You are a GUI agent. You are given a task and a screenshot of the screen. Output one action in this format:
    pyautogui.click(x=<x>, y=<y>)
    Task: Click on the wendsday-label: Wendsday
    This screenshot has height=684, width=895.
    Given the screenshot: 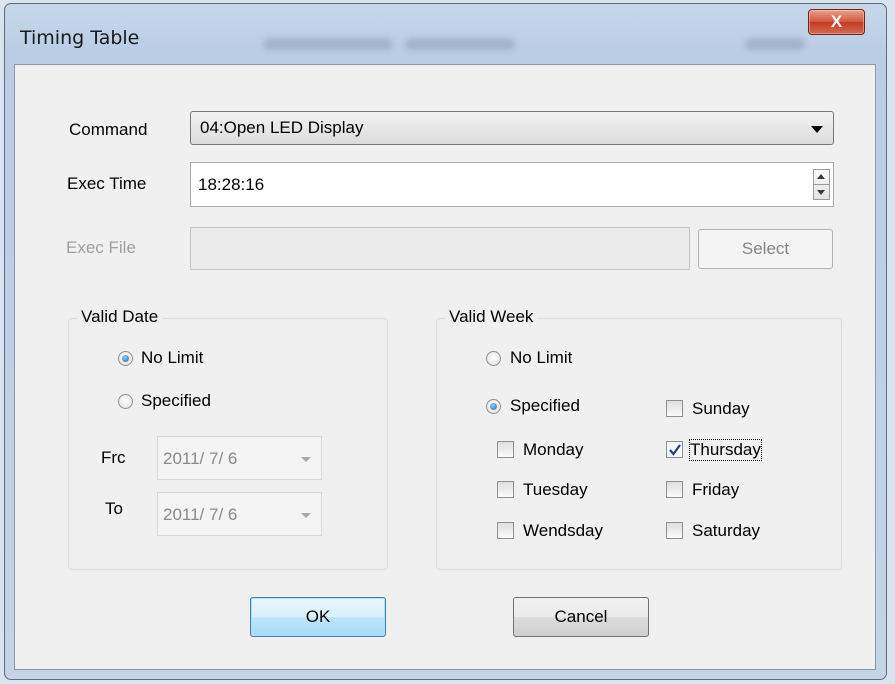 What is the action you would take?
    pyautogui.click(x=563, y=531)
    